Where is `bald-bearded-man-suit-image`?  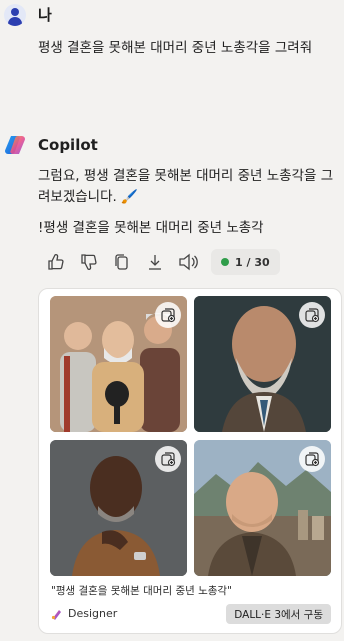
bald-bearded-man-suit-image is located at coordinates (262, 364).